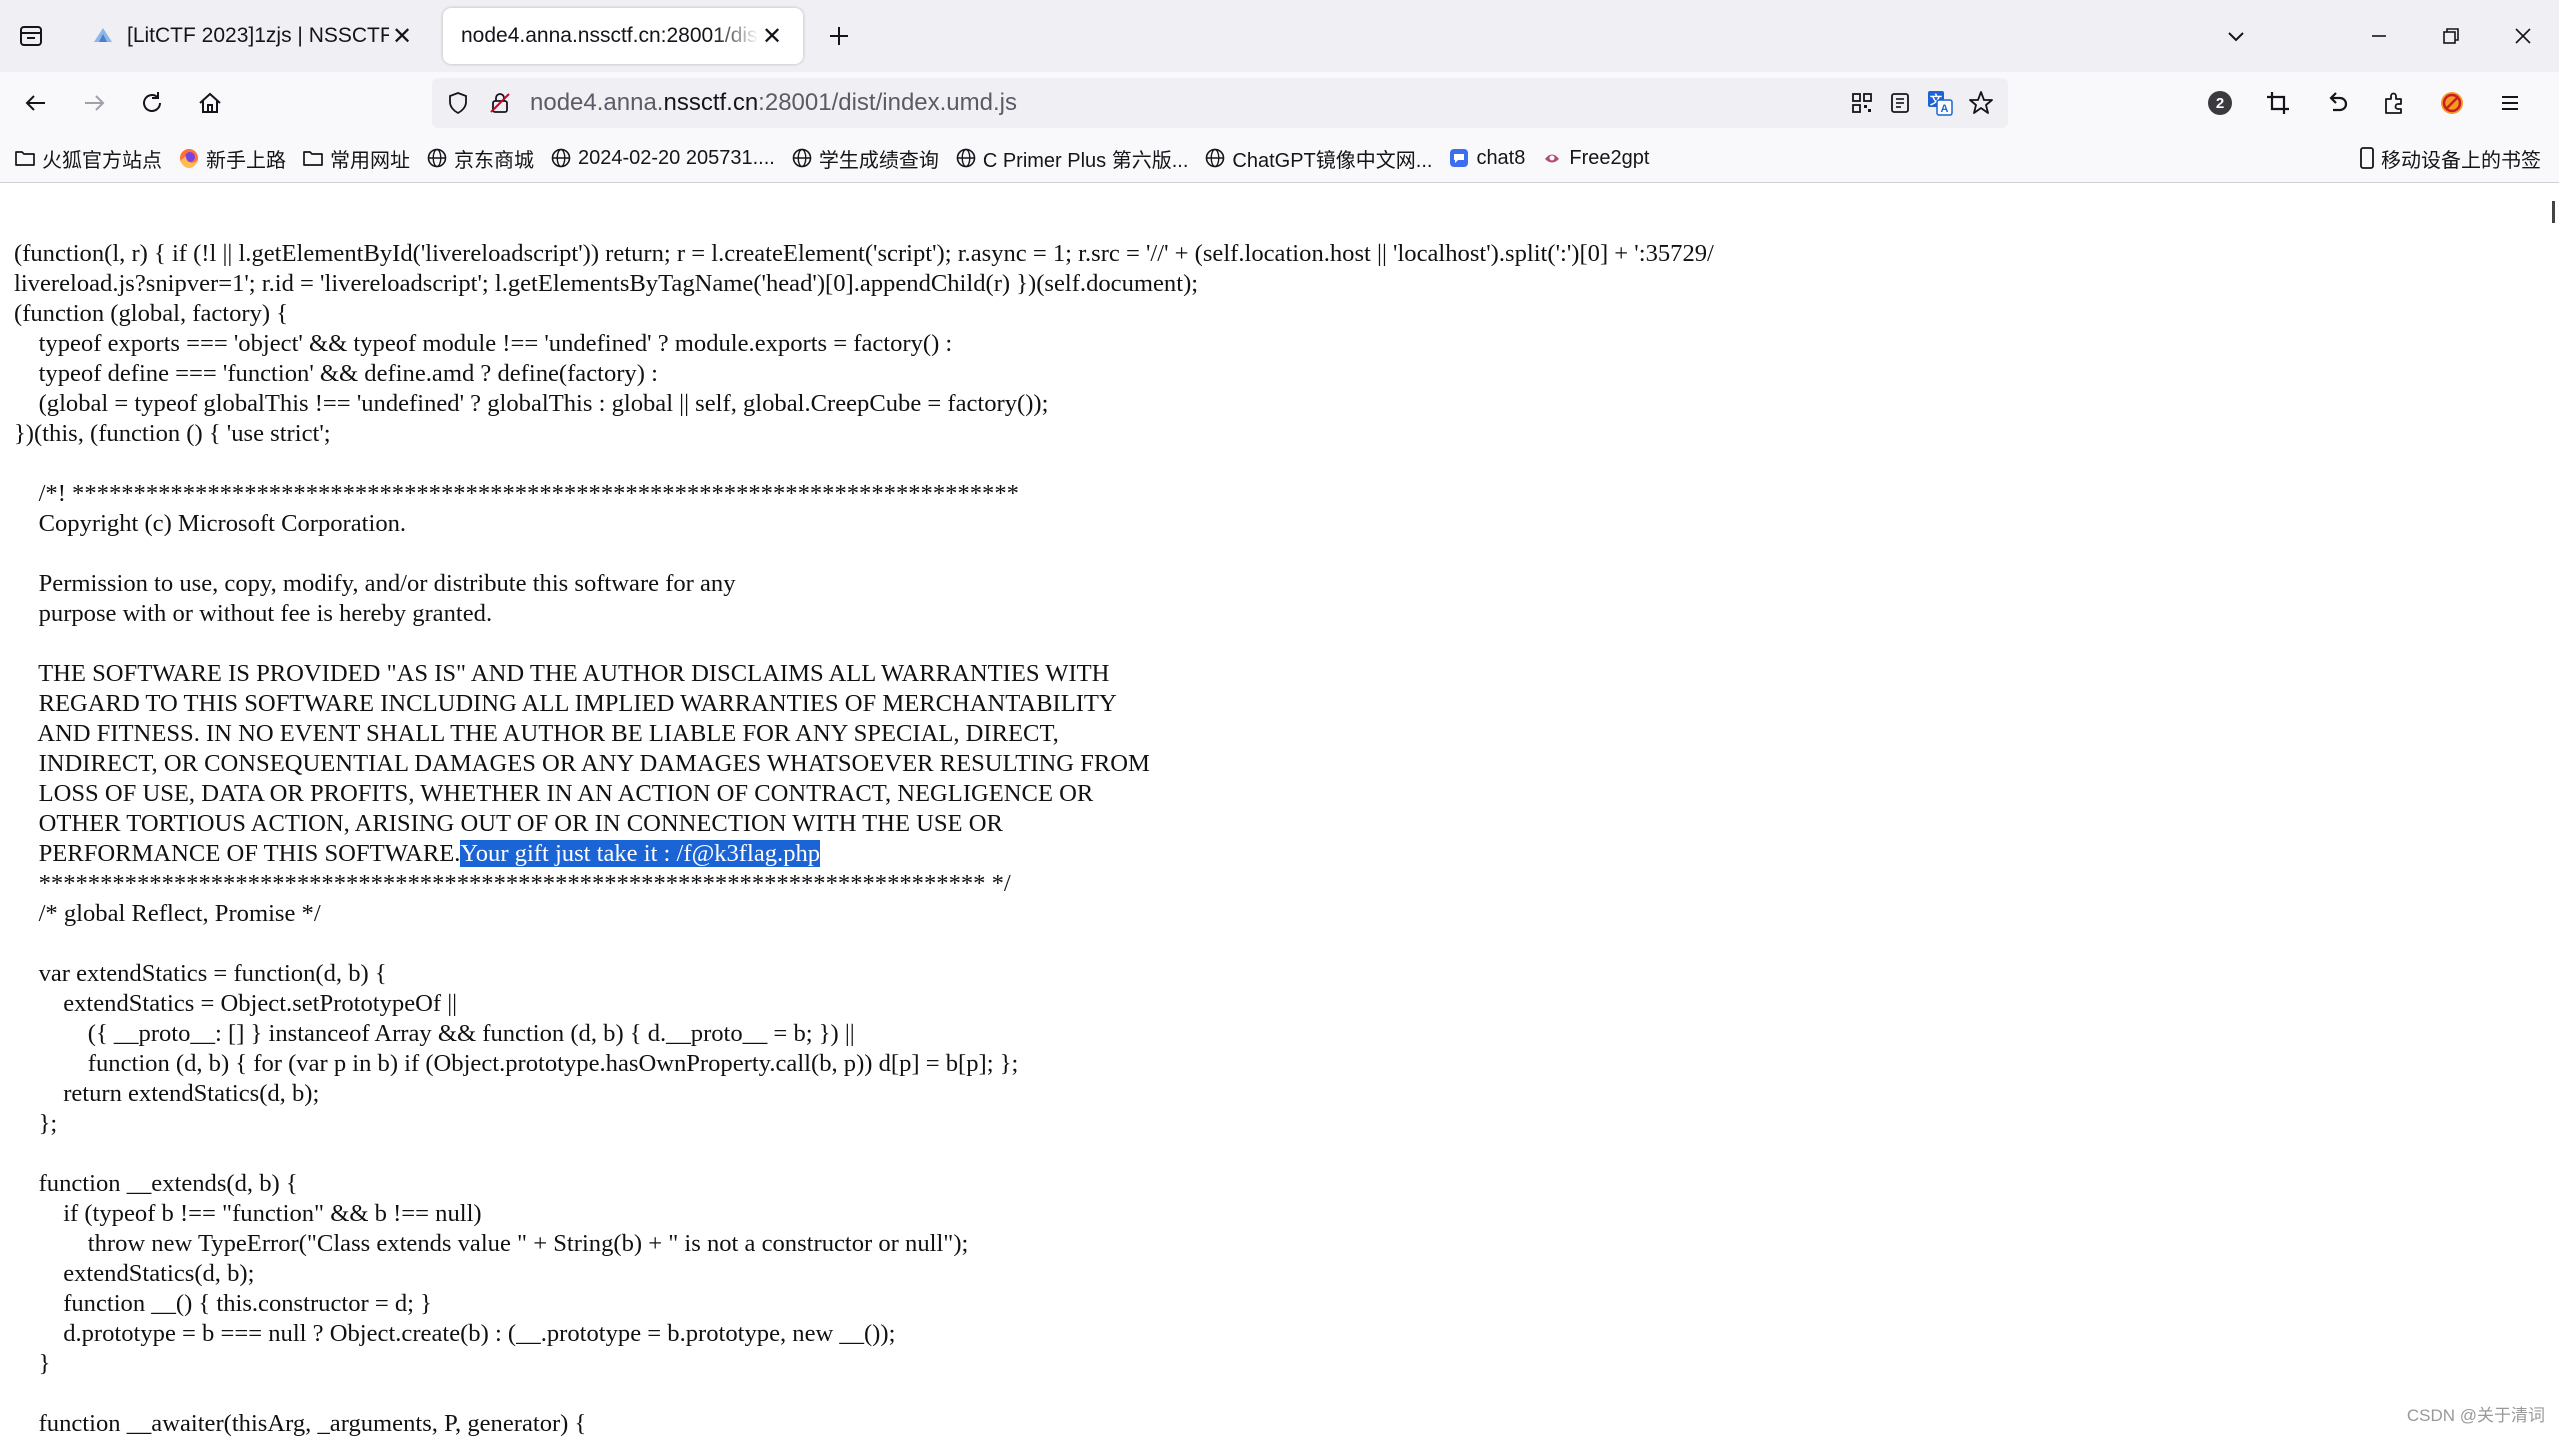  I want to click on blocked-extension-icon, so click(2452, 103).